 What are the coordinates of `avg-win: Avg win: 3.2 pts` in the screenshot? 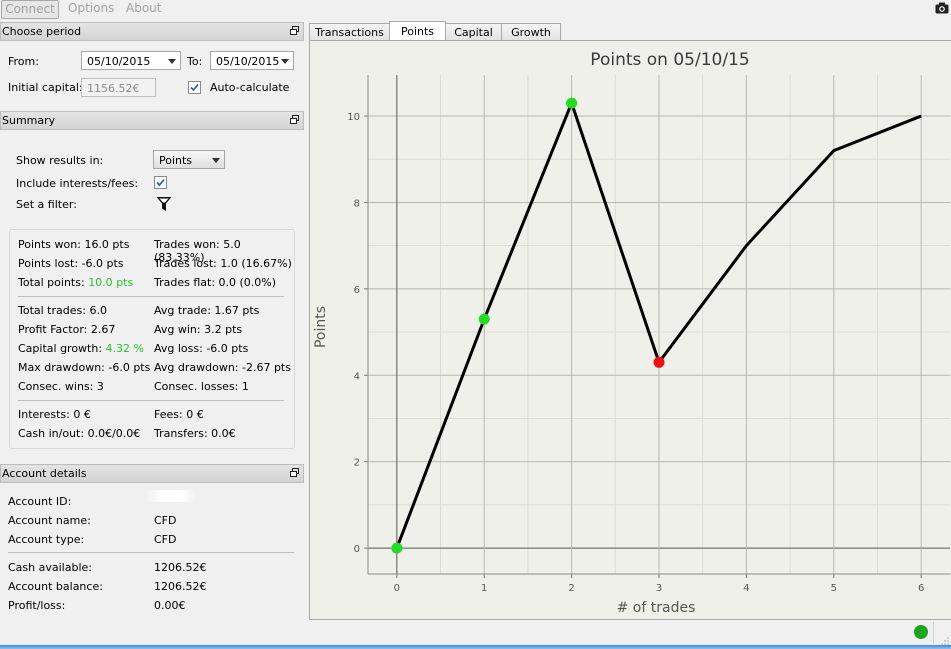 It's located at (198, 329).